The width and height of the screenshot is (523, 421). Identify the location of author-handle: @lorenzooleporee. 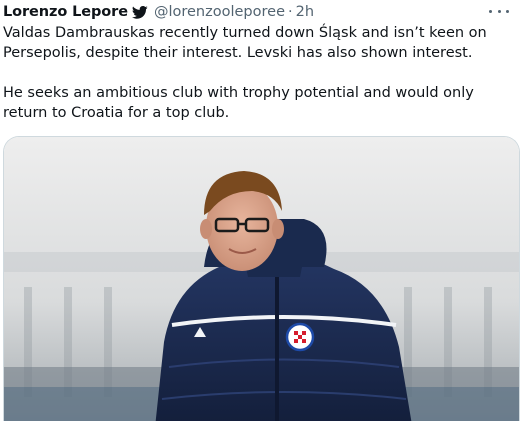
(219, 12).